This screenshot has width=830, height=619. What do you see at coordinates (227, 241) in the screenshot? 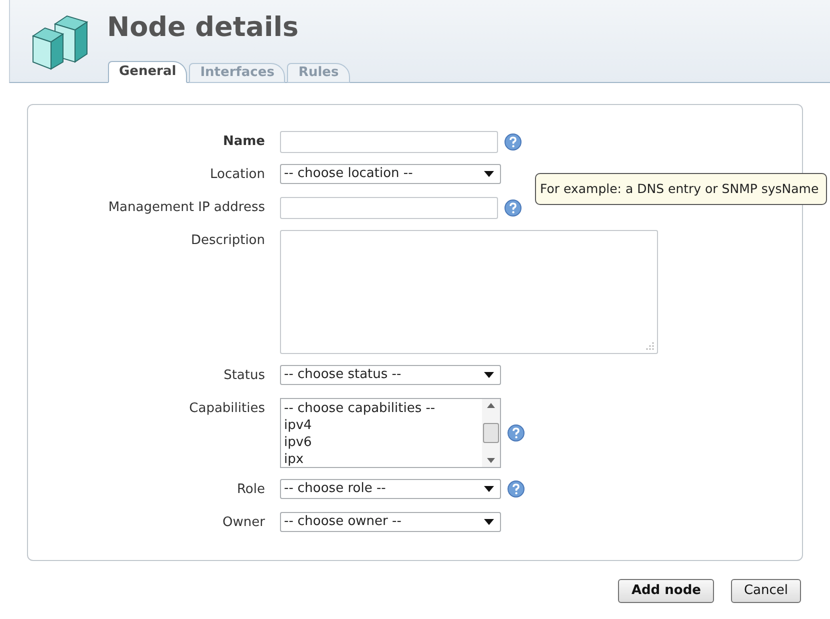
I see `field-label: Description` at bounding box center [227, 241].